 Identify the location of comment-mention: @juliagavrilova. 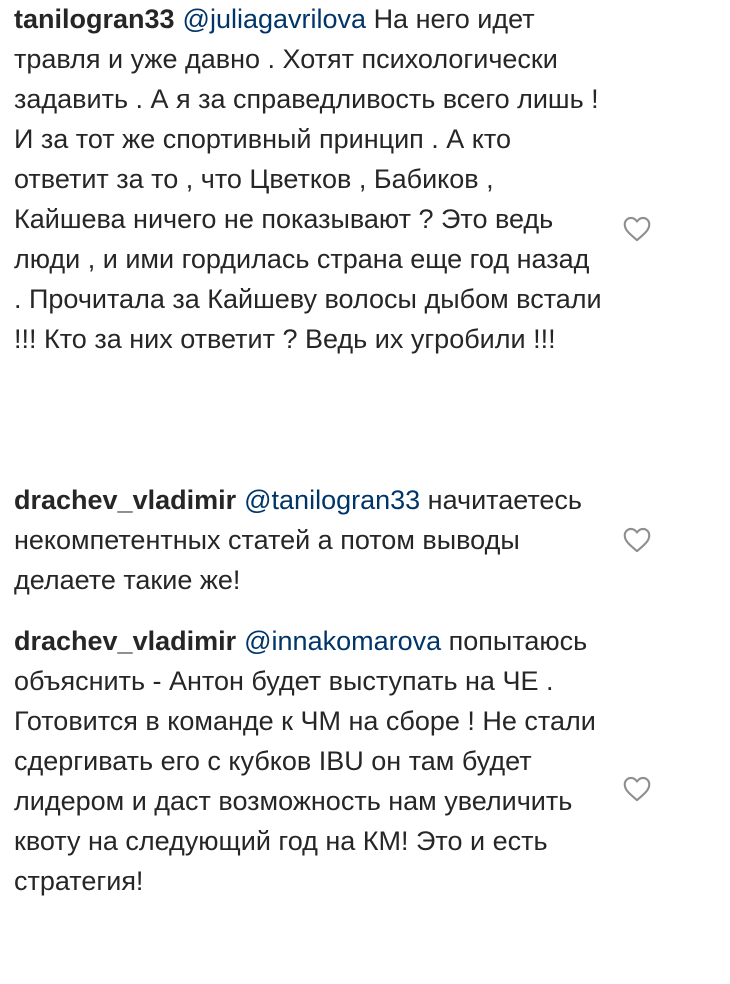
(275, 19).